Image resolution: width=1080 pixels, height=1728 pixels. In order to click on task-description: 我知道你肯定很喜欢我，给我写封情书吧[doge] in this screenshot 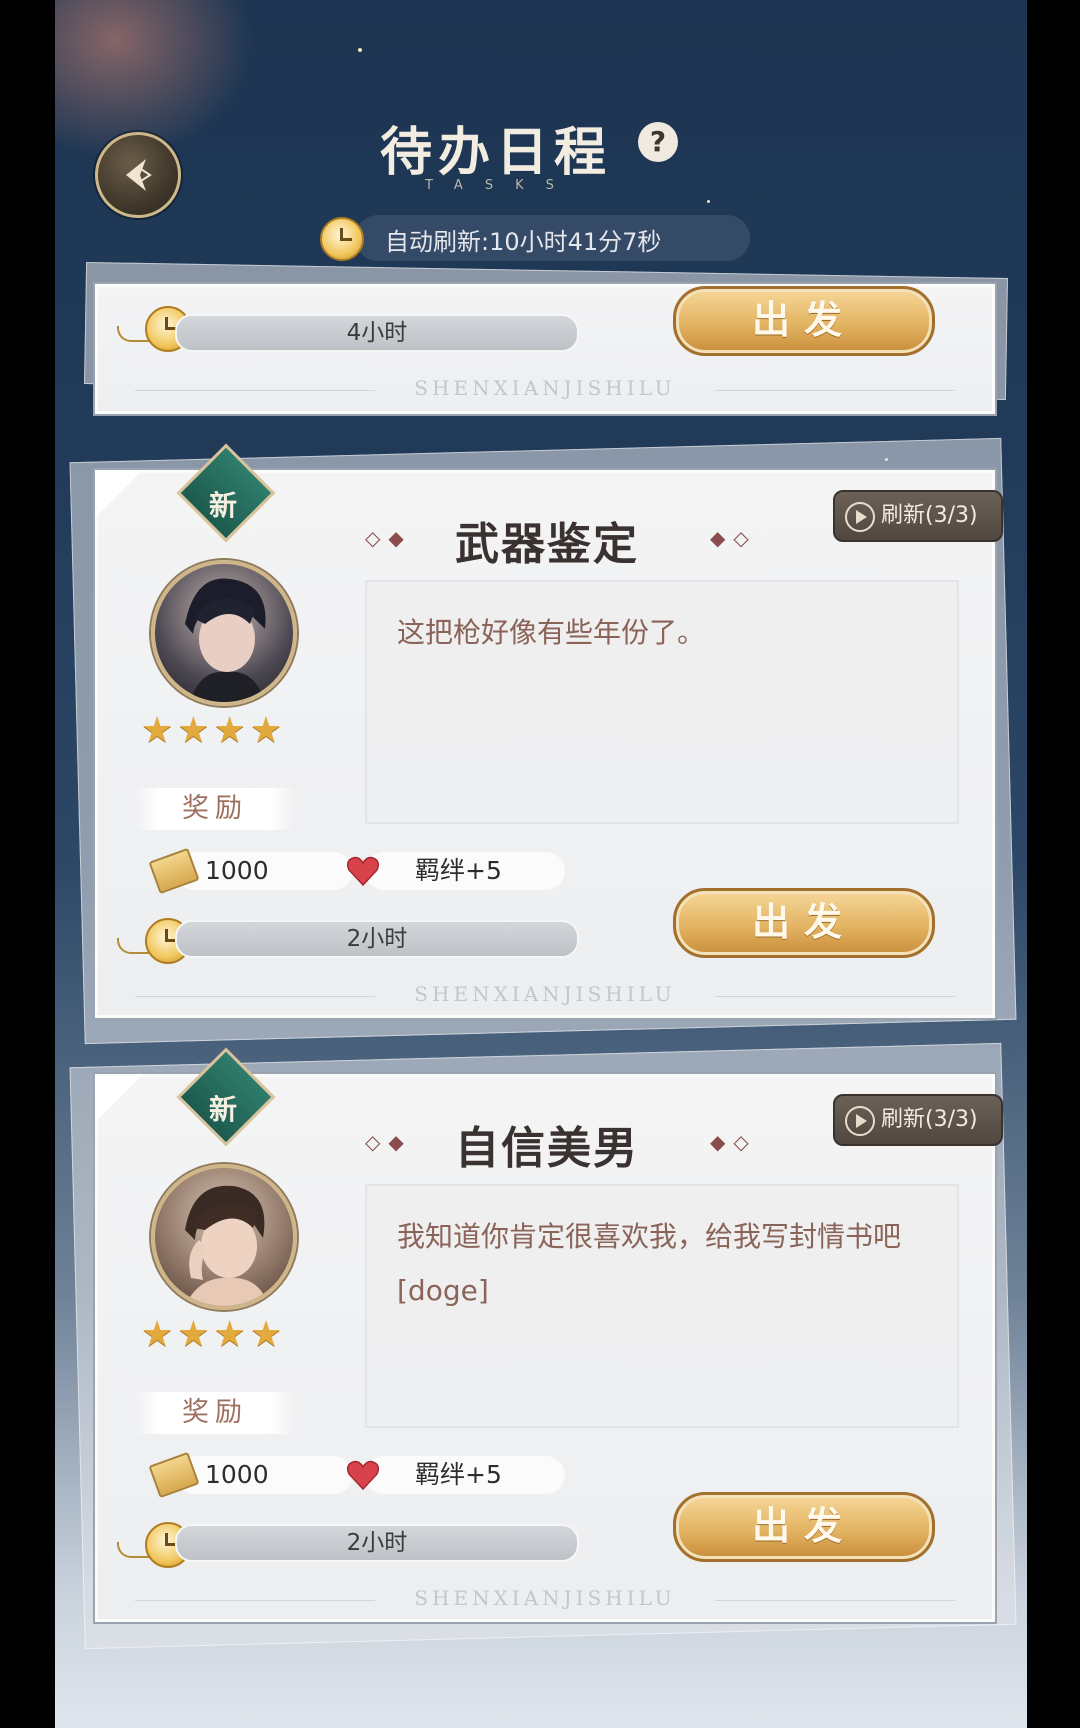, I will do `click(649, 1263)`.